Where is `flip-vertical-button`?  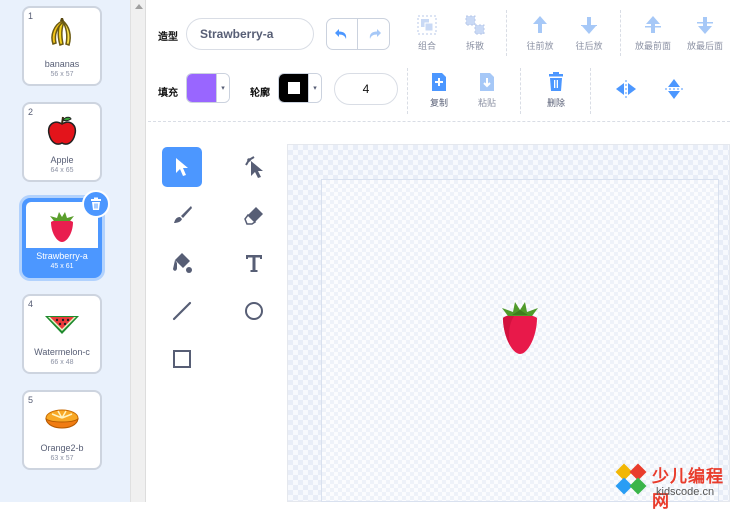 flip-vertical-button is located at coordinates (674, 90).